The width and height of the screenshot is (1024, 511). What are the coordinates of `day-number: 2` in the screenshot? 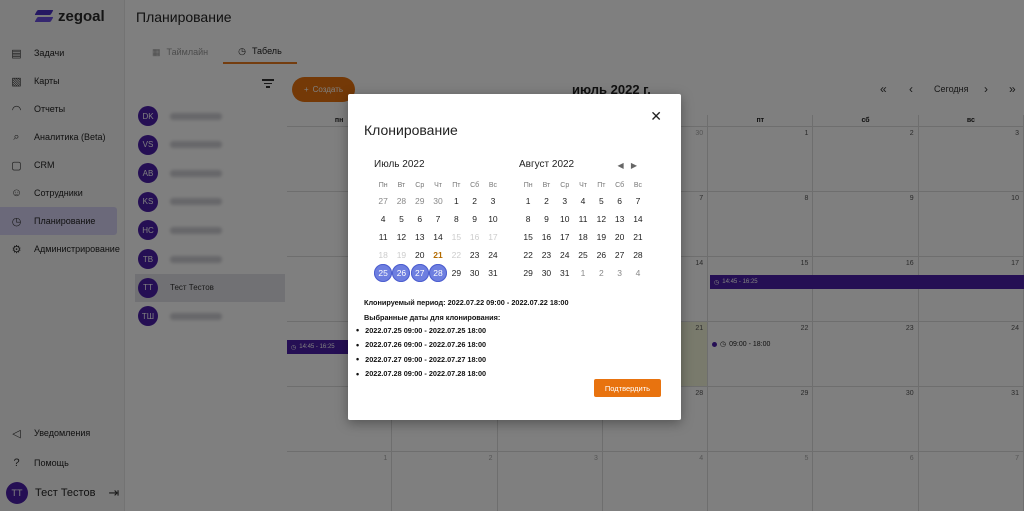 It's located at (546, 201).